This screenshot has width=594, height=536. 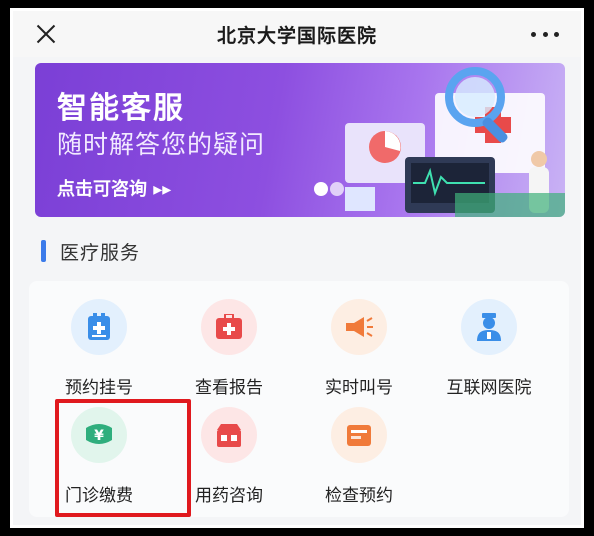 I want to click on top-bar: 北京大学国际医院, so click(x=297, y=34).